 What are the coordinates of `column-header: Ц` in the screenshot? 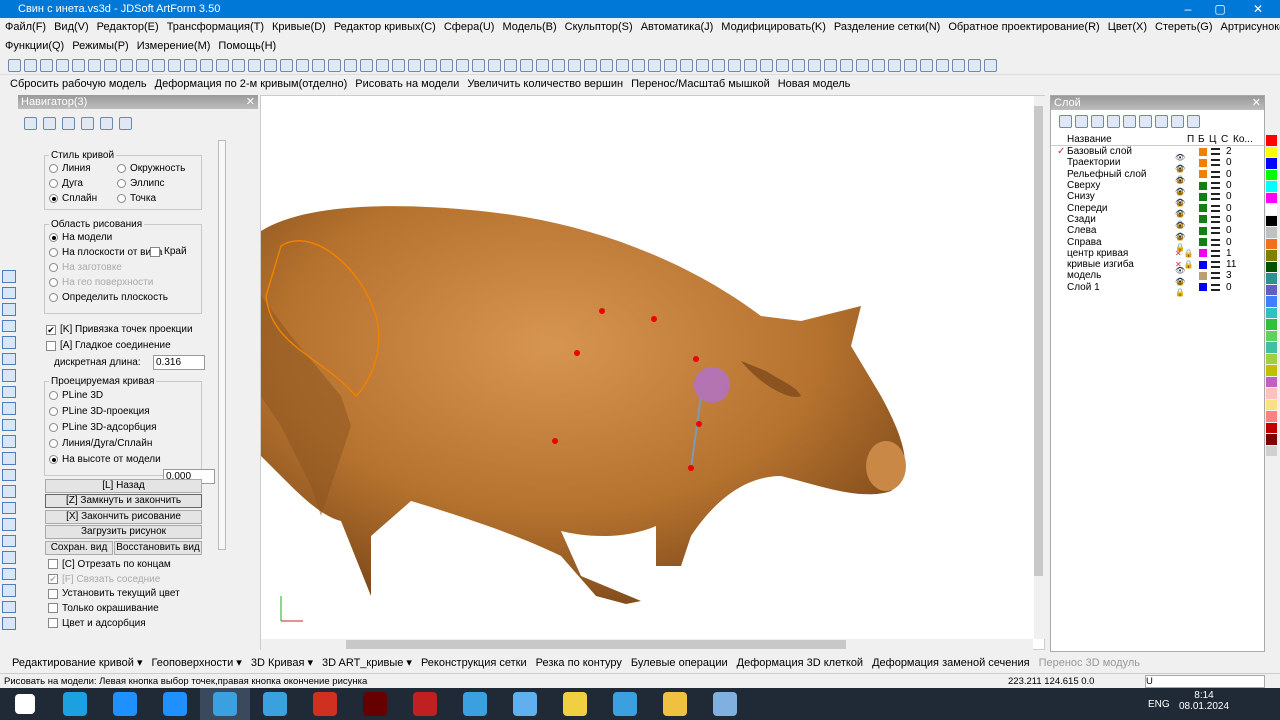 It's located at (1215, 139).